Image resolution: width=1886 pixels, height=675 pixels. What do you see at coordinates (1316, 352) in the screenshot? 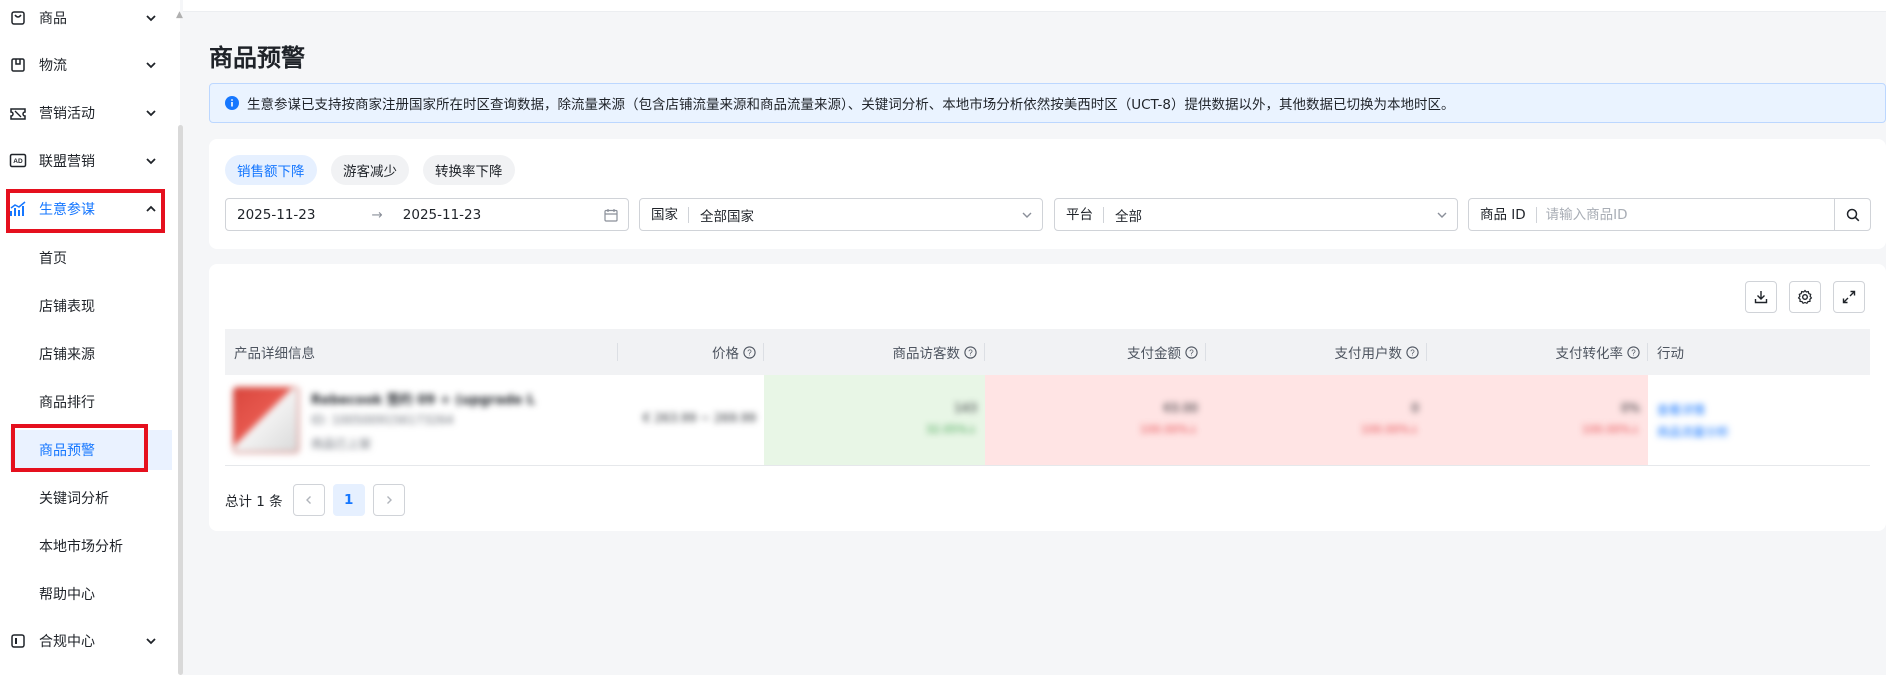
I see `column-header-pay-users: 支付用户数 ?` at bounding box center [1316, 352].